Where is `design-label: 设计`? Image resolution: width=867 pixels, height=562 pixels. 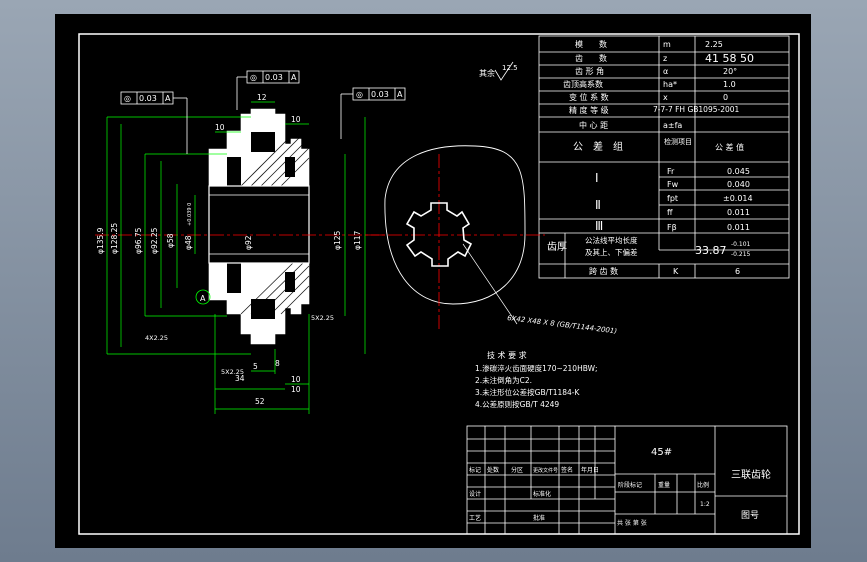
design-label: 设计 is located at coordinates (475, 494).